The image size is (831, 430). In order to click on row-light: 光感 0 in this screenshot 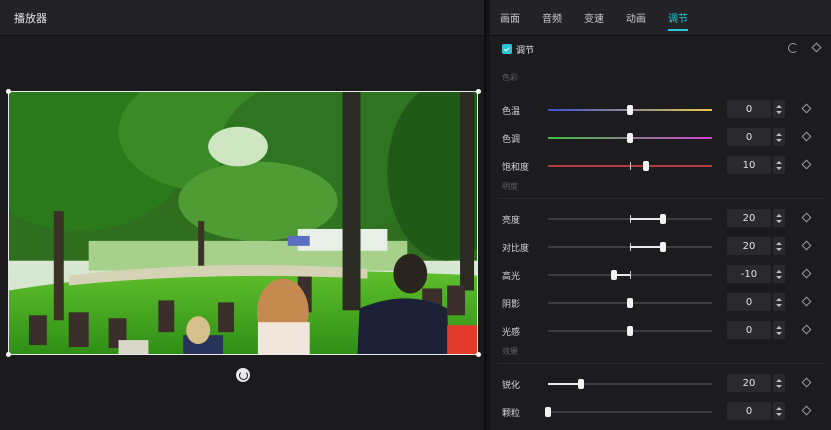, I will do `click(660, 331)`.